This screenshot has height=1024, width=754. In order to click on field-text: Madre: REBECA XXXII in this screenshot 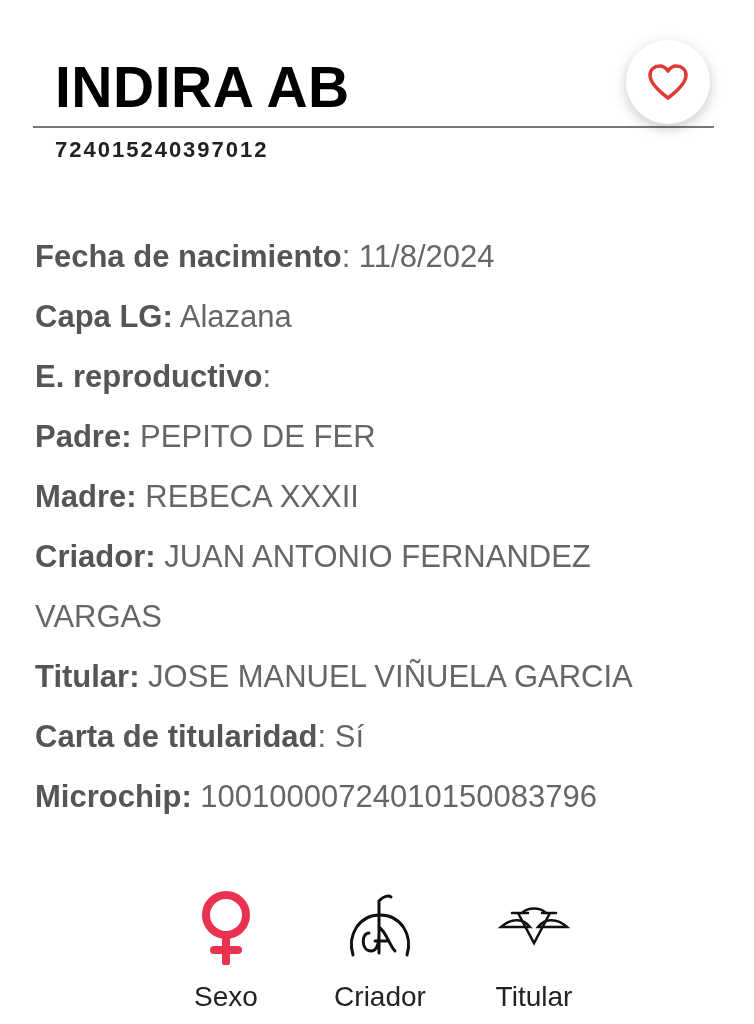, I will do `click(197, 497)`.